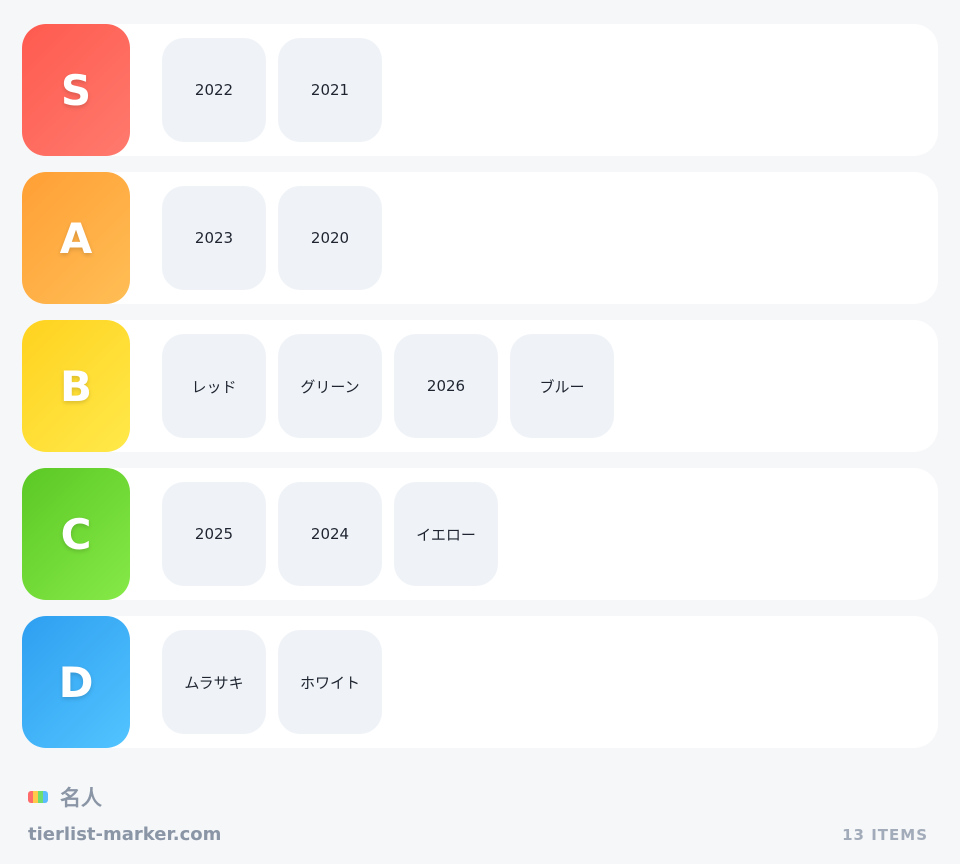 This screenshot has width=960, height=864. What do you see at coordinates (76, 386) in the screenshot?
I see `tier-badge-b: B` at bounding box center [76, 386].